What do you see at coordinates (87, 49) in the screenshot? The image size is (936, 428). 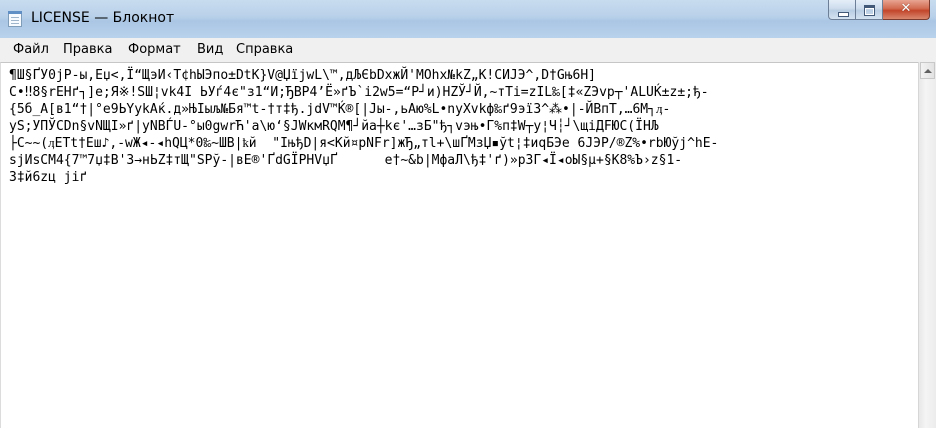 I see `menu-edit: Правка` at bounding box center [87, 49].